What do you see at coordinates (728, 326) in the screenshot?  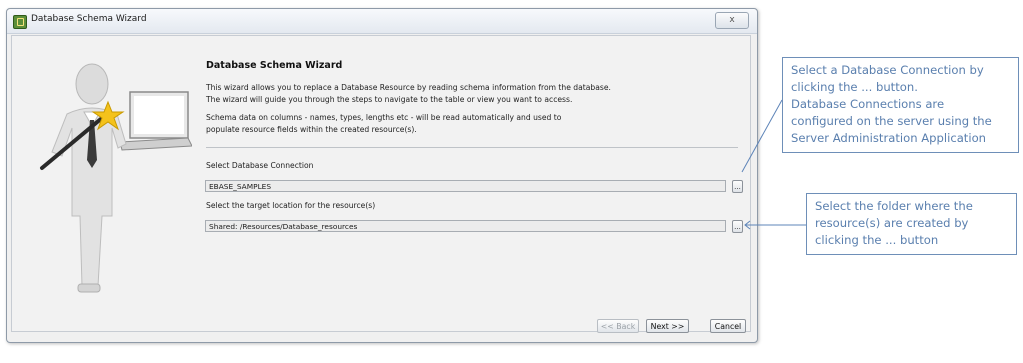 I see `cancel-button: Cancel` at bounding box center [728, 326].